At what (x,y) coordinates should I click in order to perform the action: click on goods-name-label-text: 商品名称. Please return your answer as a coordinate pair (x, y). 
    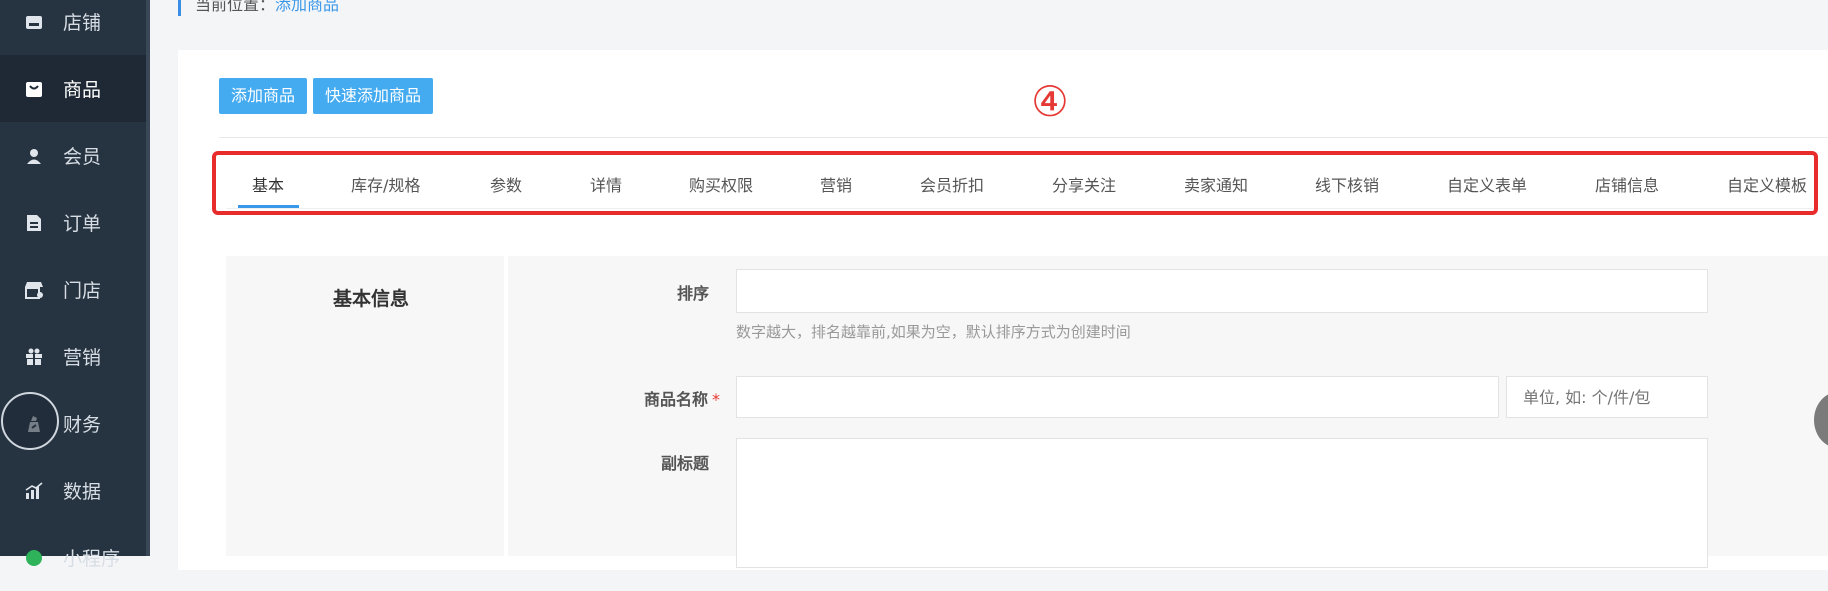
    Looking at the image, I should click on (676, 399).